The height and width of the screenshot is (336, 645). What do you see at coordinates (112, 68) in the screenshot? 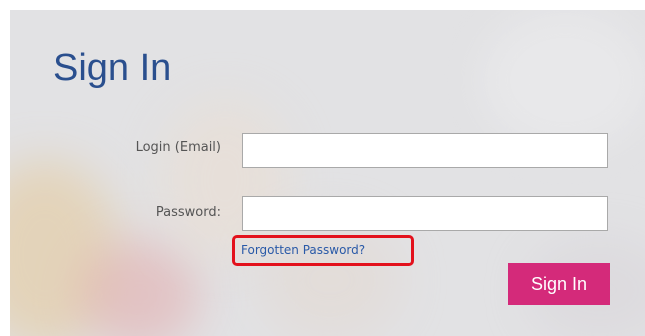
I see `page-title: Sign In` at bounding box center [112, 68].